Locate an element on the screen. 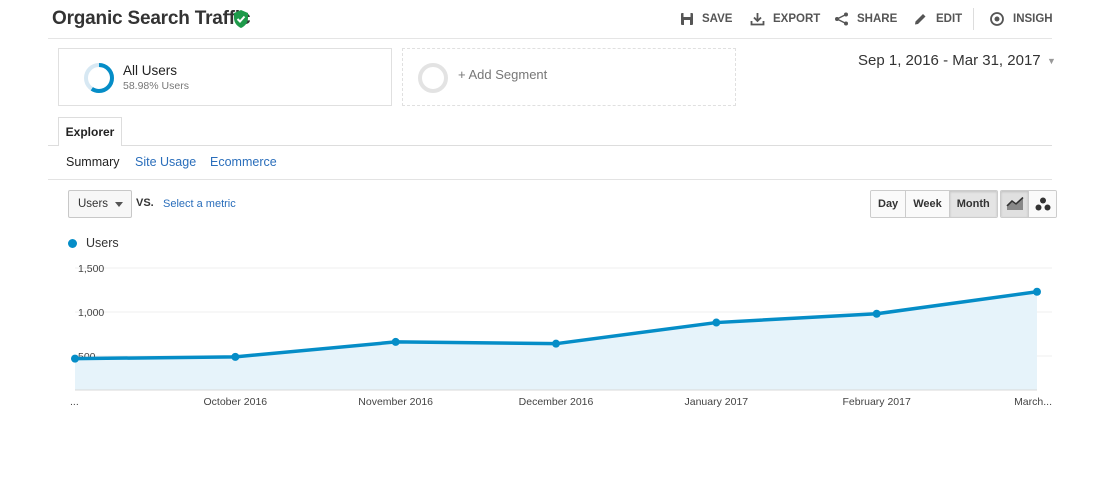  subtab-divider is located at coordinates (550, 179).